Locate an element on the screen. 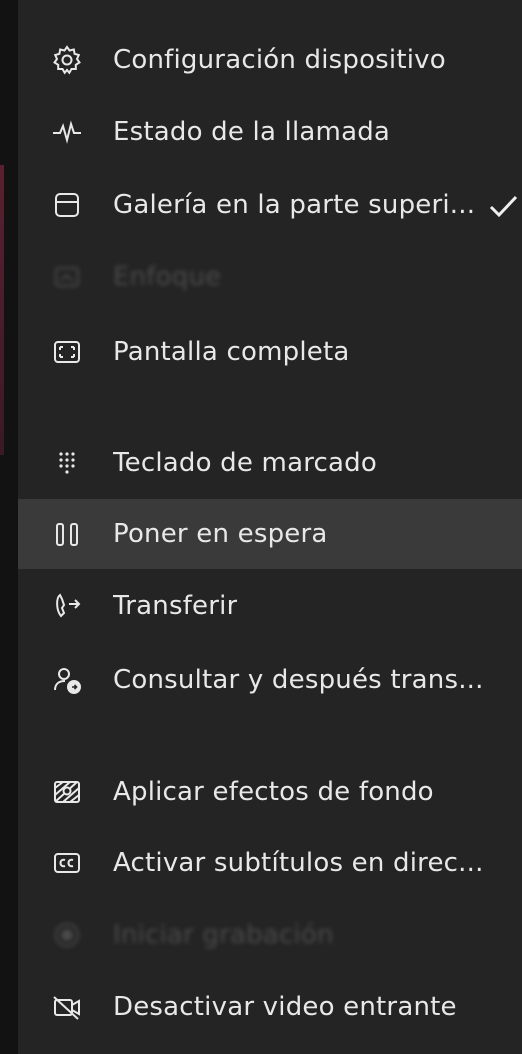 The image size is (522, 1054). menu-item-dialpad: Teclado de marcado is located at coordinates (270, 463).